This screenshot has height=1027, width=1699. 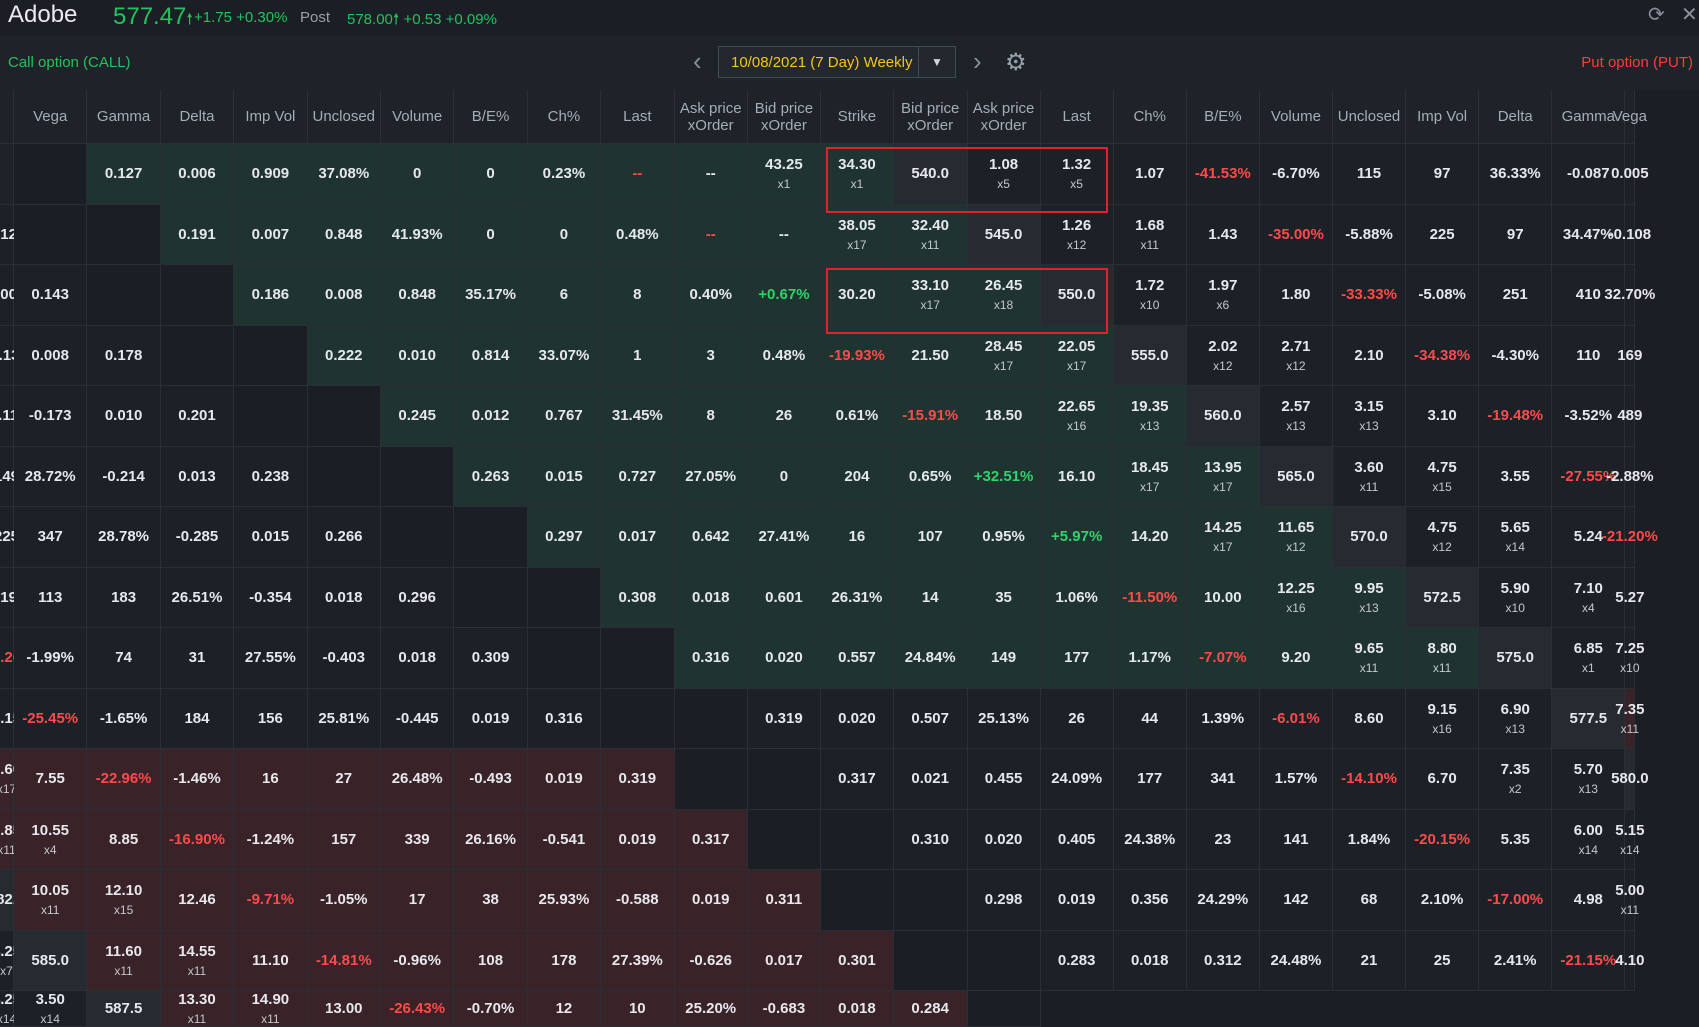 What do you see at coordinates (1443, 174) in the screenshot?
I see `put-unclosed-cell: 97` at bounding box center [1443, 174].